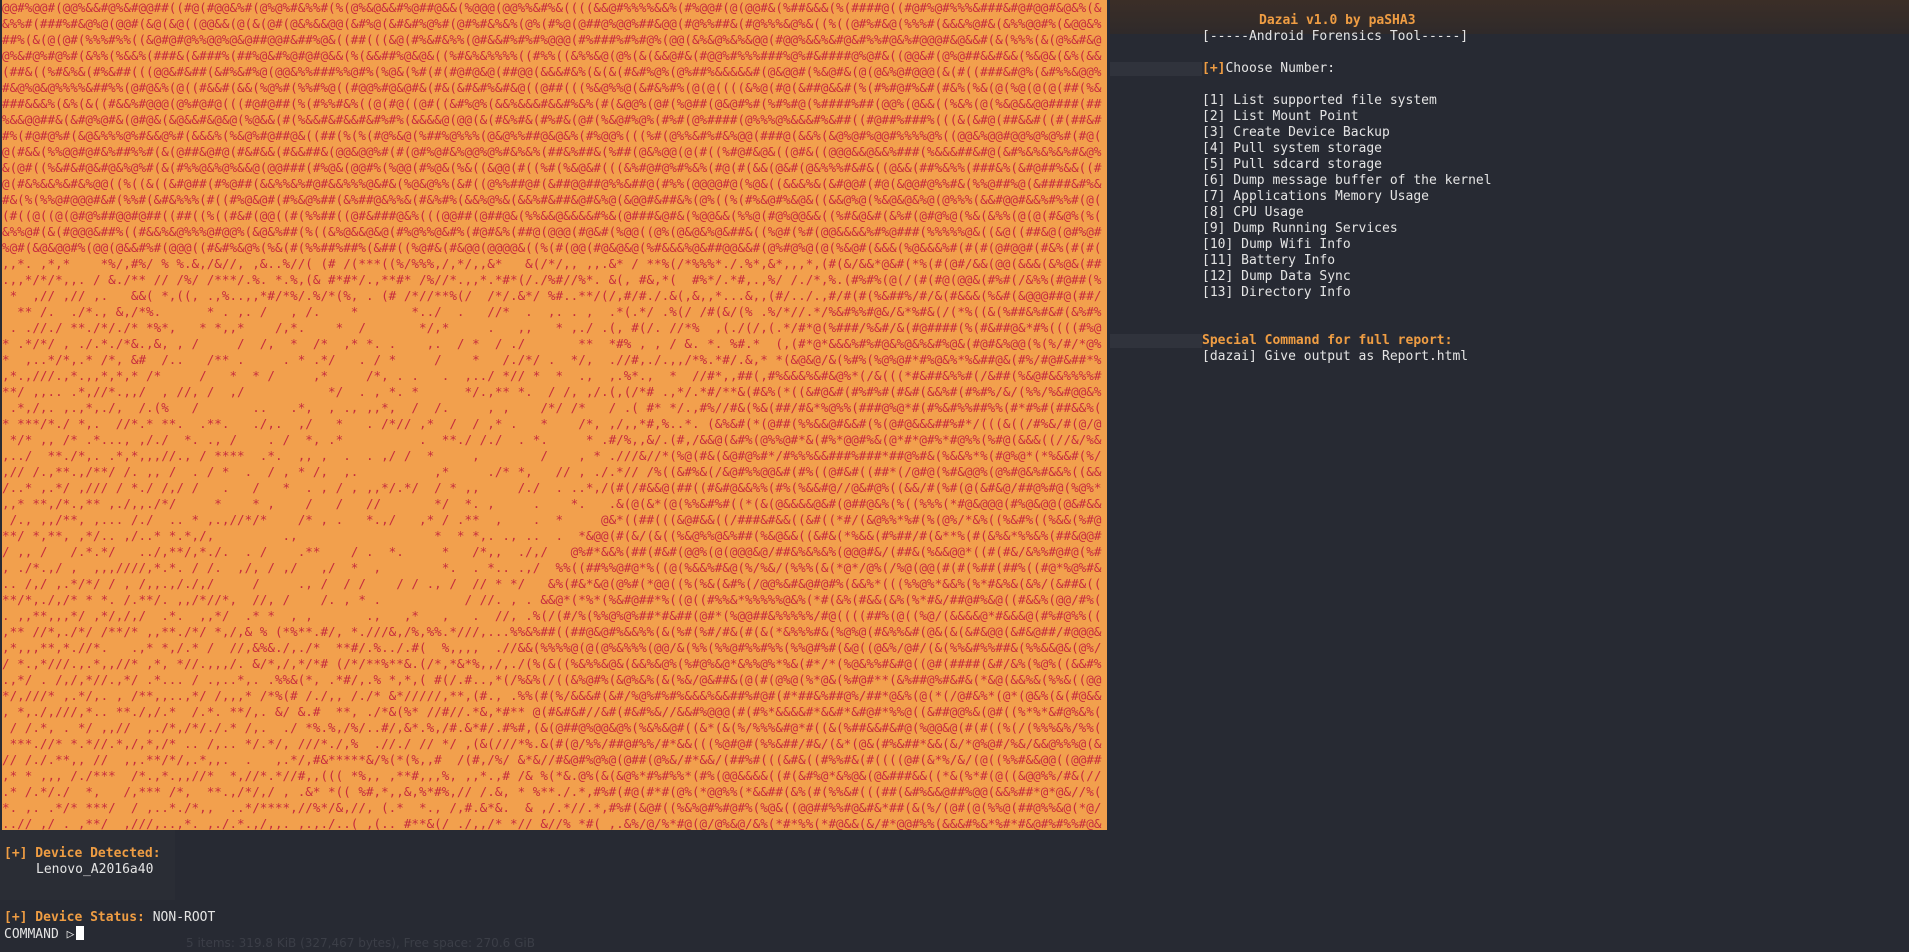 The image size is (1909, 952). Describe the element at coordinates (80, 933) in the screenshot. I see `text-cursor` at that location.